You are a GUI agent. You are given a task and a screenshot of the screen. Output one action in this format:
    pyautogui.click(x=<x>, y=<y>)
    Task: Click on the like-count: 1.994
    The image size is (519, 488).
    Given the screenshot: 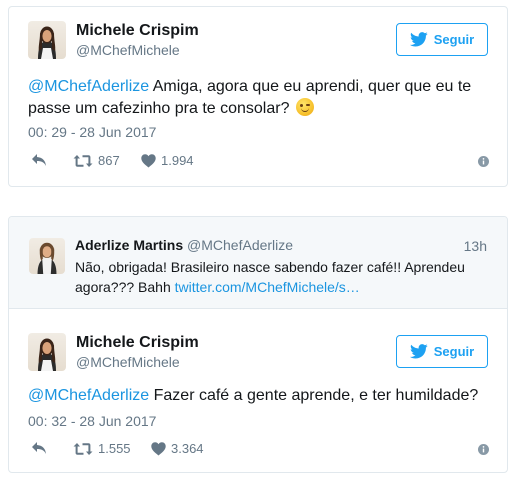 What is the action you would take?
    pyautogui.click(x=177, y=160)
    